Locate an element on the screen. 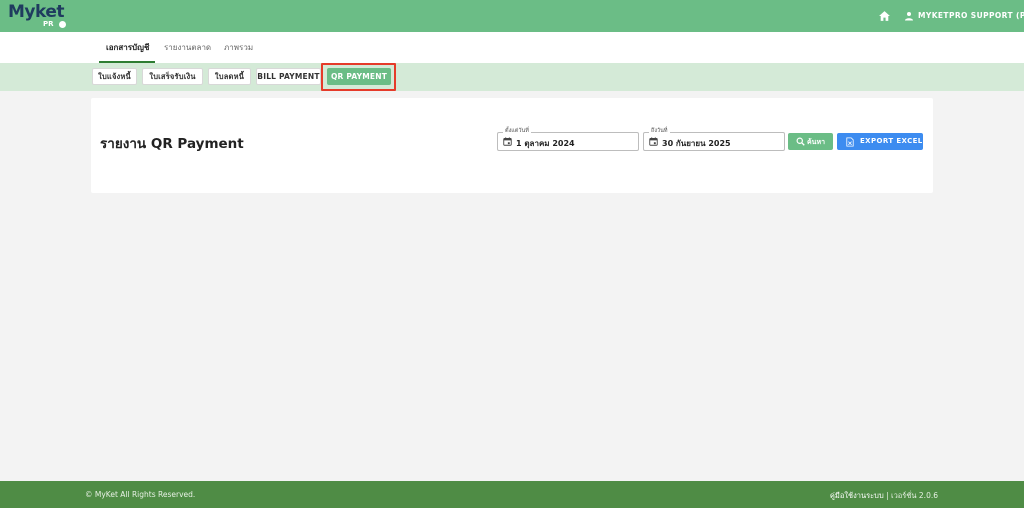 Image resolution: width=1024 pixels, height=508 pixels. user-manual-link: คู่มือใช้งานระบบ is located at coordinates (857, 495).